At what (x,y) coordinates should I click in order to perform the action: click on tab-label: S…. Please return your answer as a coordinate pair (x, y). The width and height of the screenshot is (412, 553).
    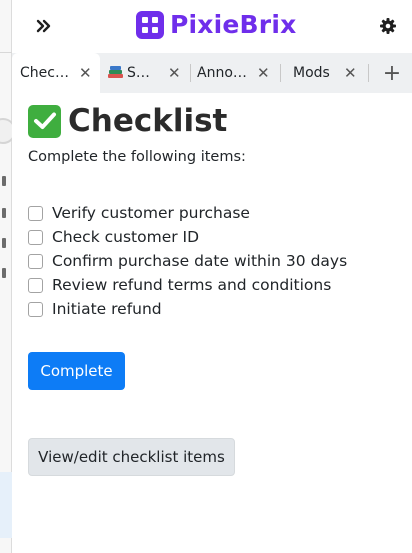
    Looking at the image, I should click on (138, 73).